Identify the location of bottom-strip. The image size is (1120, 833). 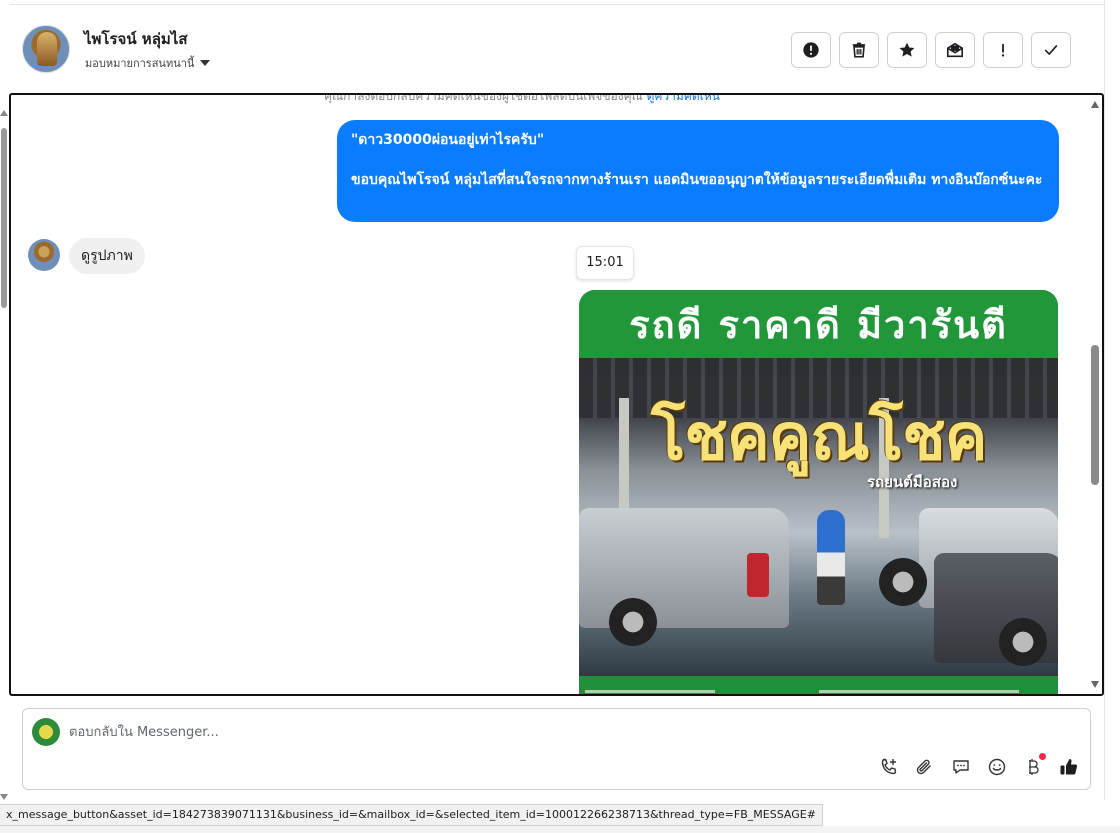
(560, 829).